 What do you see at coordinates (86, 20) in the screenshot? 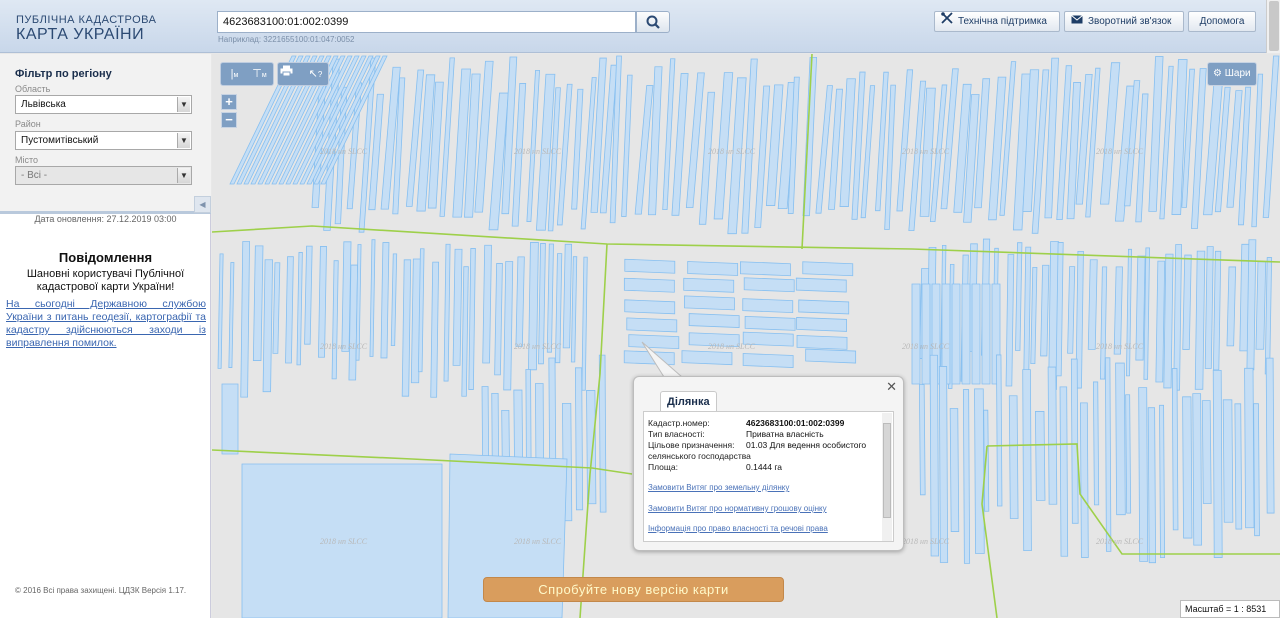
I see `brand-title-line1: ПУБЛІЧНА КАДАСТРОВА` at bounding box center [86, 20].